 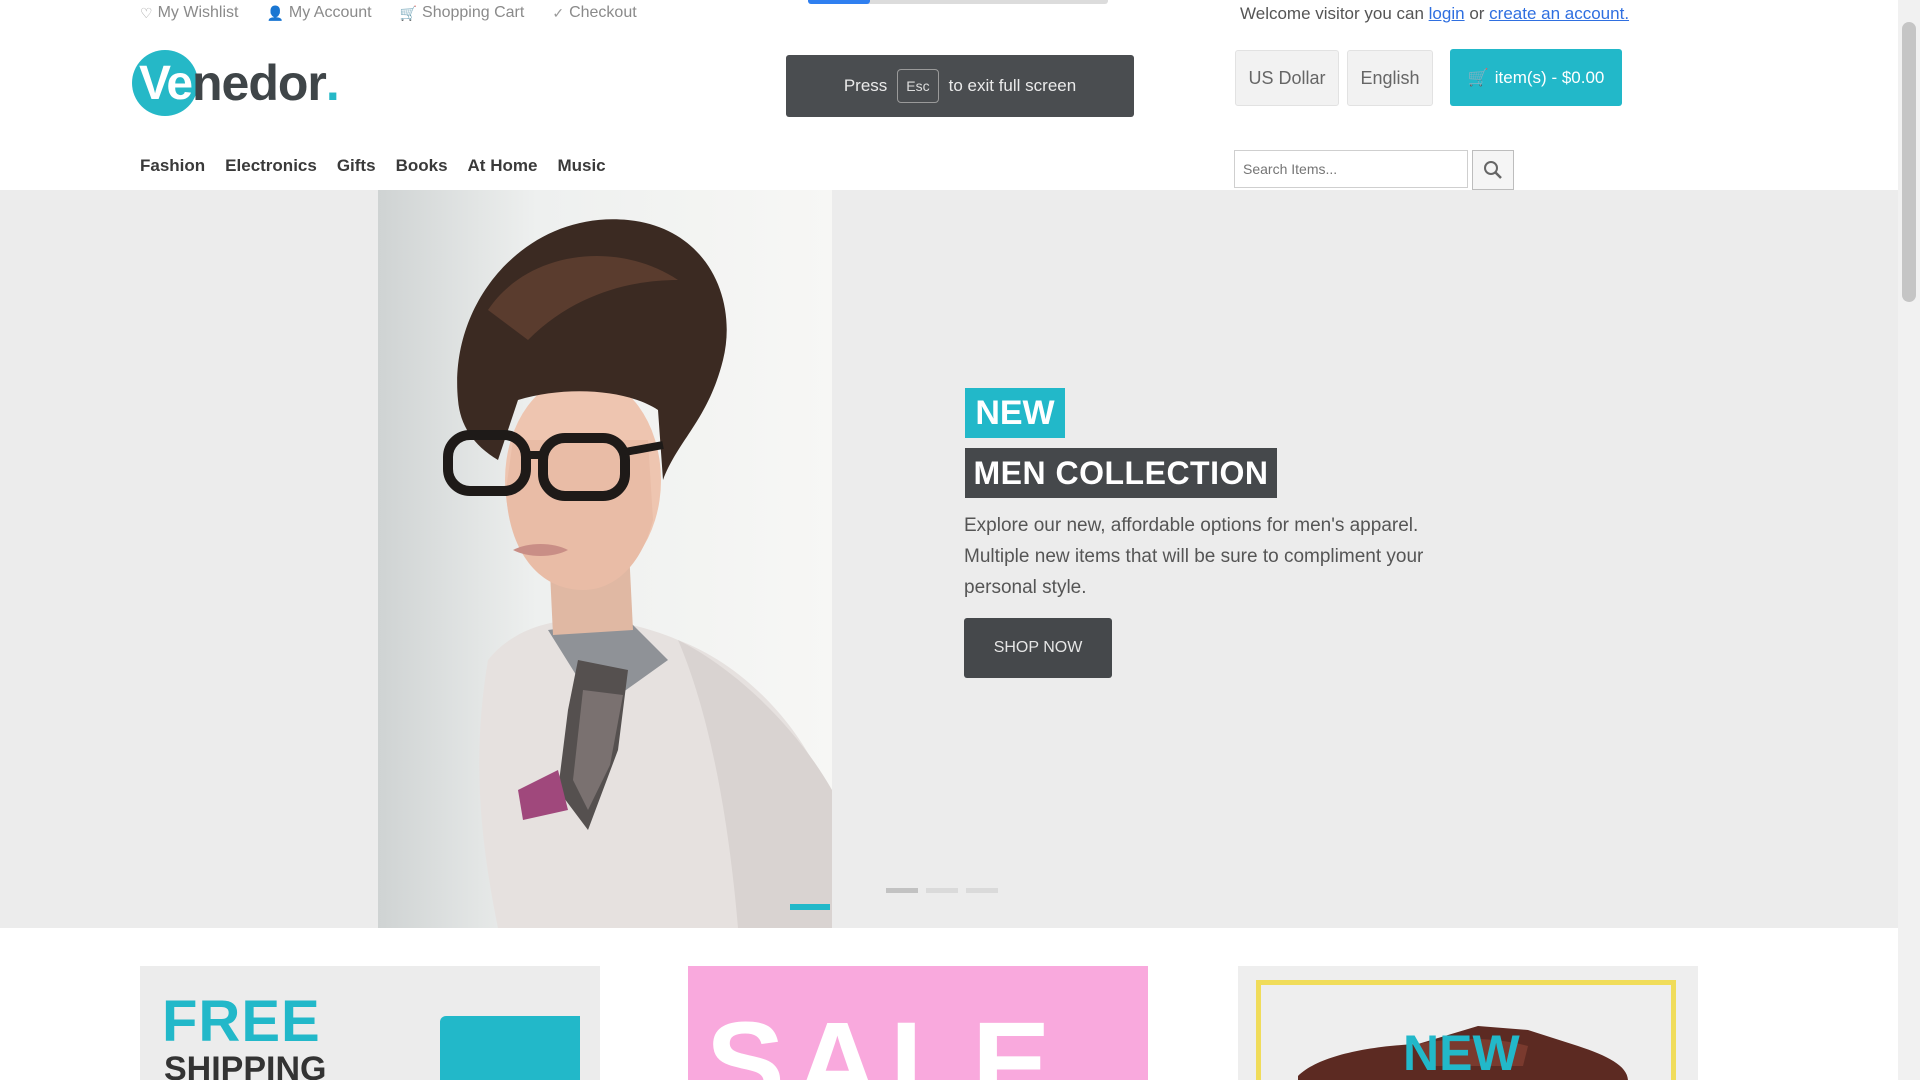 I want to click on account-link: 👤 My Account, so click(x=318, y=13).